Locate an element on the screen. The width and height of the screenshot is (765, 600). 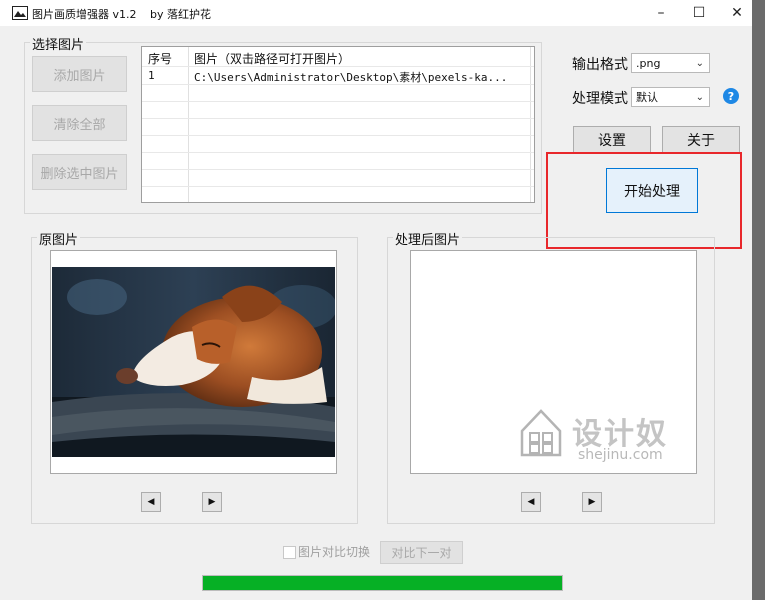
window-title: 图片画质增强器 v1.2 is located at coordinates (84, 14).